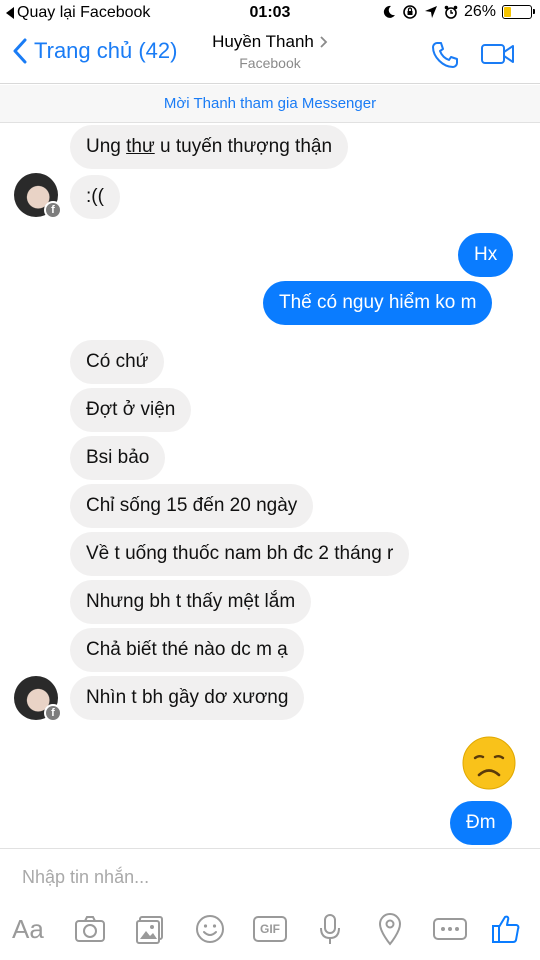 This screenshot has width=540, height=960. What do you see at coordinates (330, 929) in the screenshot?
I see `microphone-icon` at bounding box center [330, 929].